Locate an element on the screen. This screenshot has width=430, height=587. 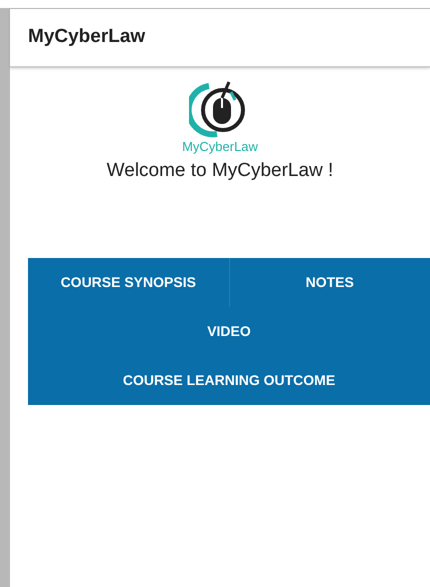
menu-button: NOTES is located at coordinates (329, 282).